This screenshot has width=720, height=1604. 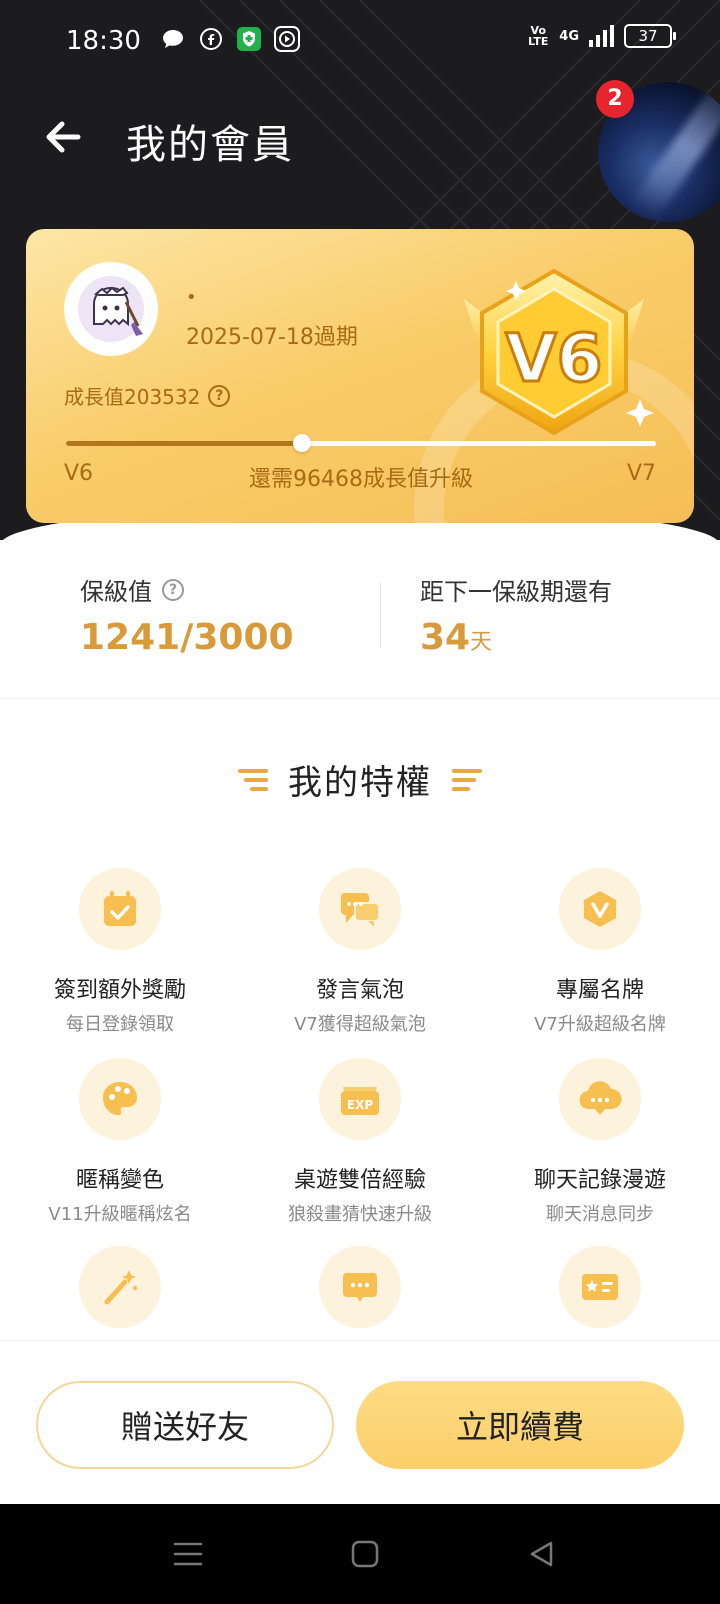 I want to click on level-progress-fill, so click(x=184, y=443).